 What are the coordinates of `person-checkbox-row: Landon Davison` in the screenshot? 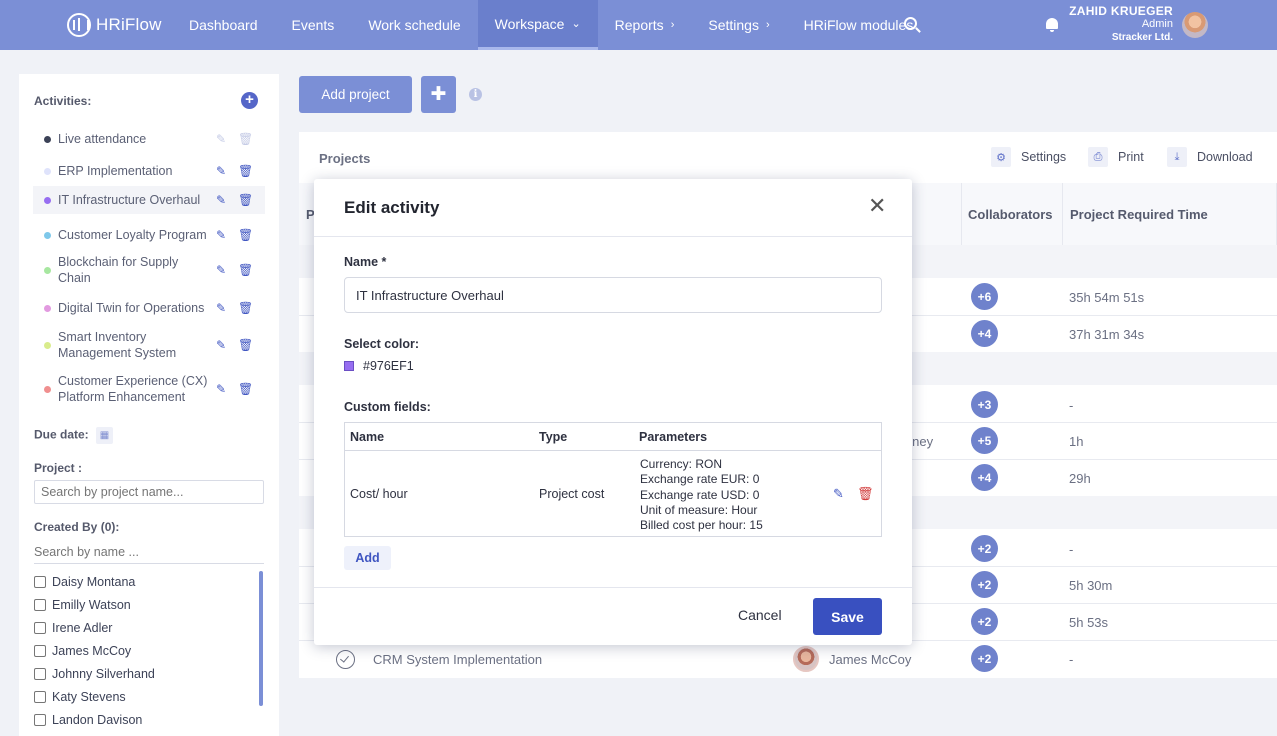 It's located at (88, 720).